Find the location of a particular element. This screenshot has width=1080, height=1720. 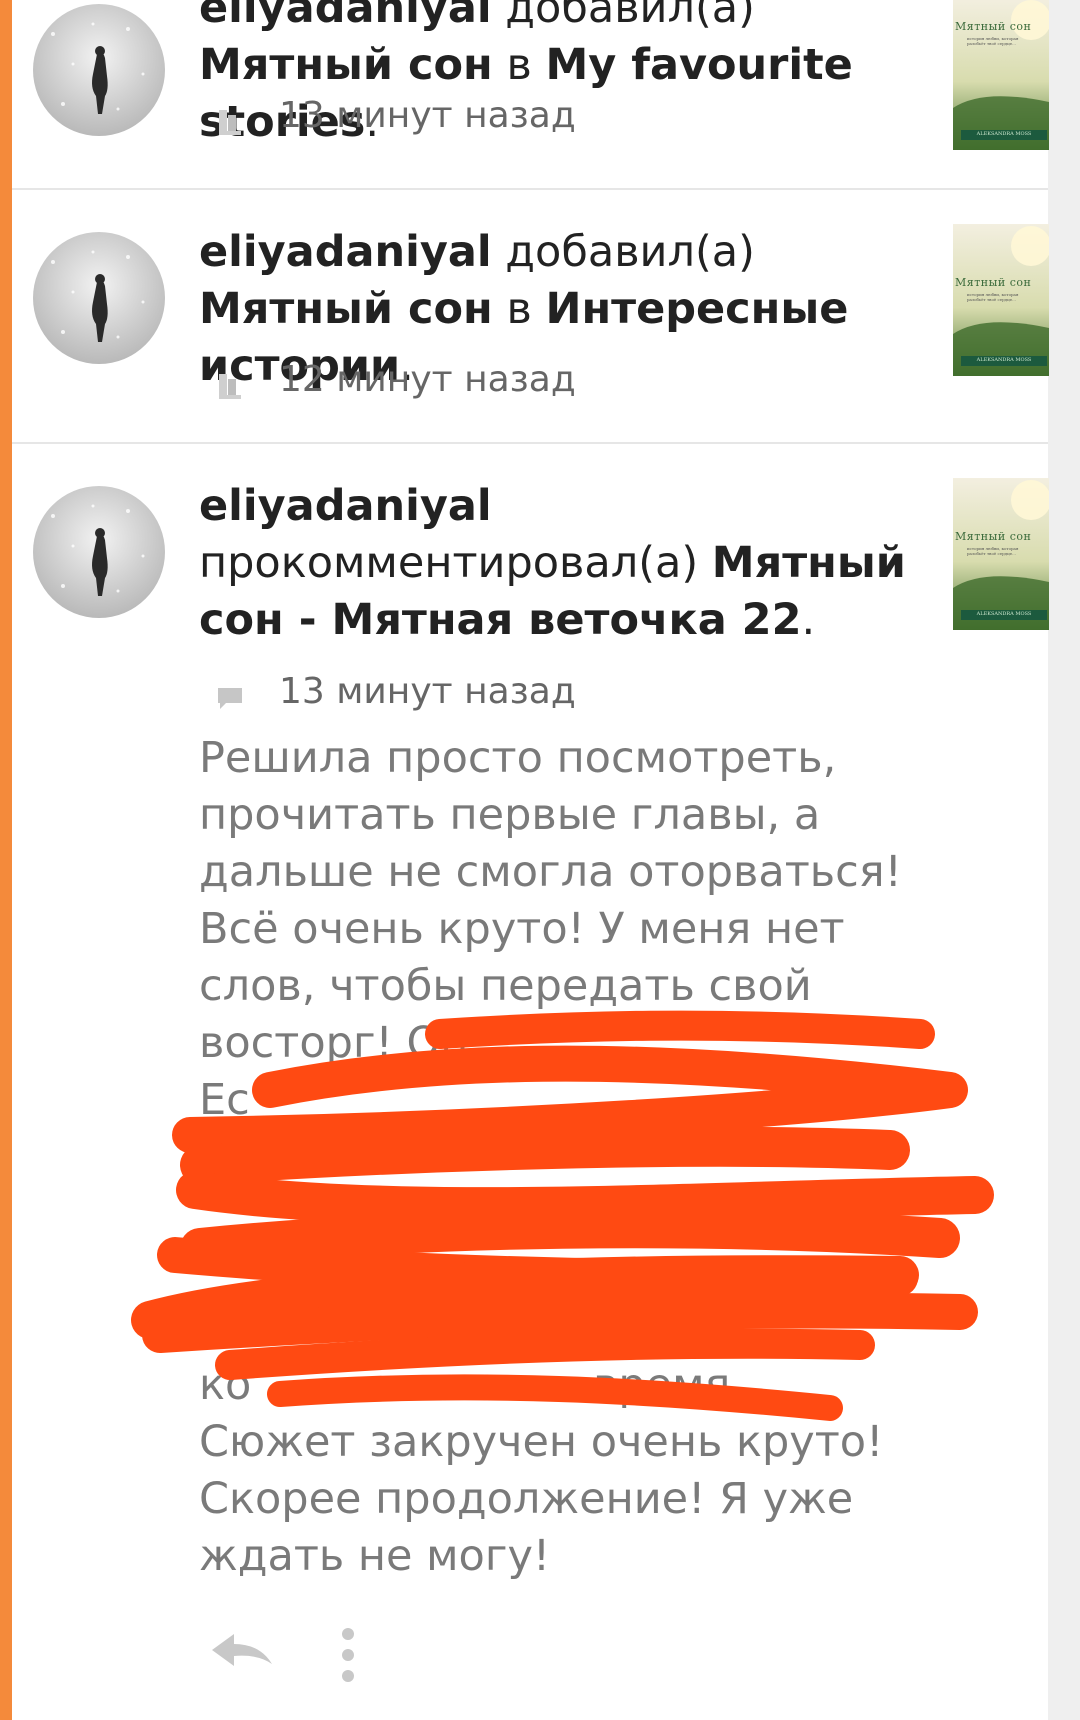

right-edge-shade is located at coordinates (1064, 860).